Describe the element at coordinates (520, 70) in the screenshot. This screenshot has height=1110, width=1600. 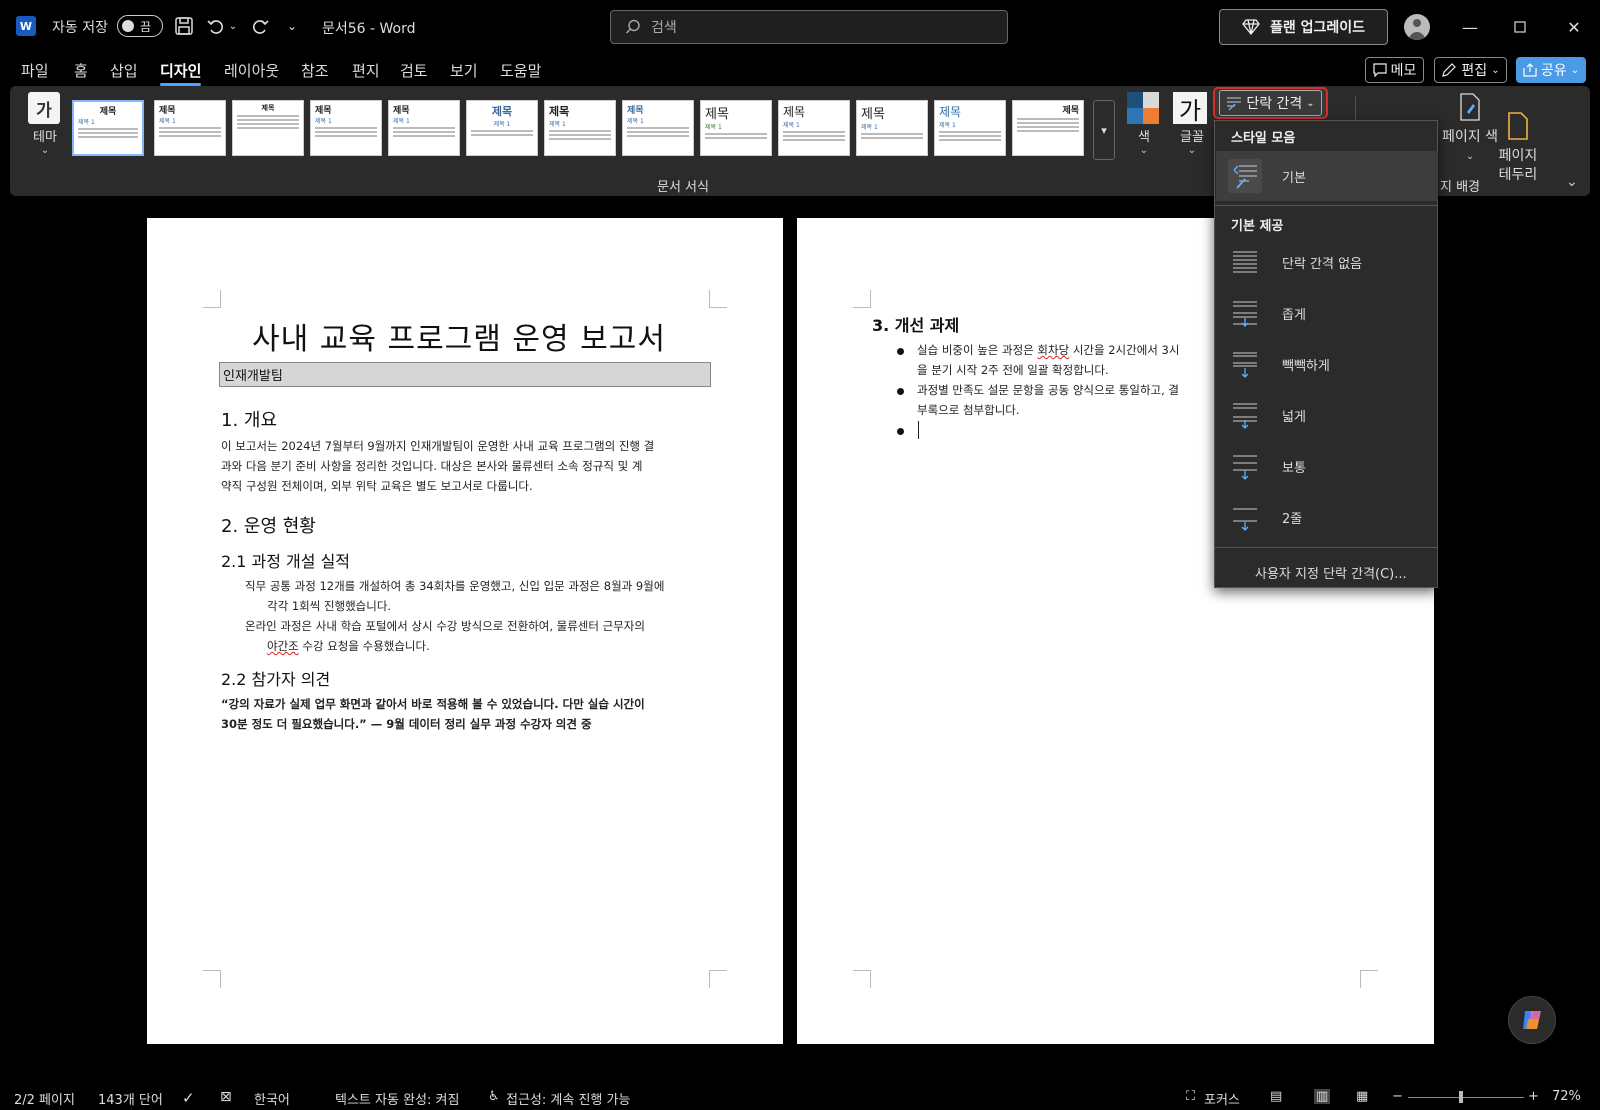
I see `tab-help: 도움말` at that location.